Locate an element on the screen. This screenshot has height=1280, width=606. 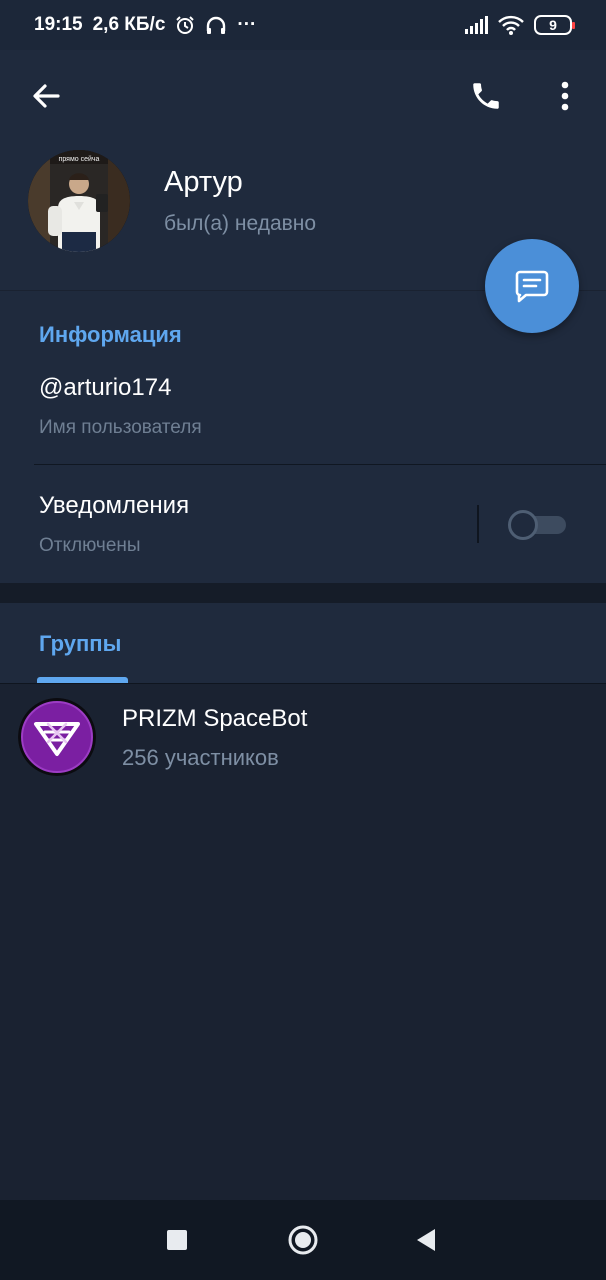
square-icon is located at coordinates (177, 1240).